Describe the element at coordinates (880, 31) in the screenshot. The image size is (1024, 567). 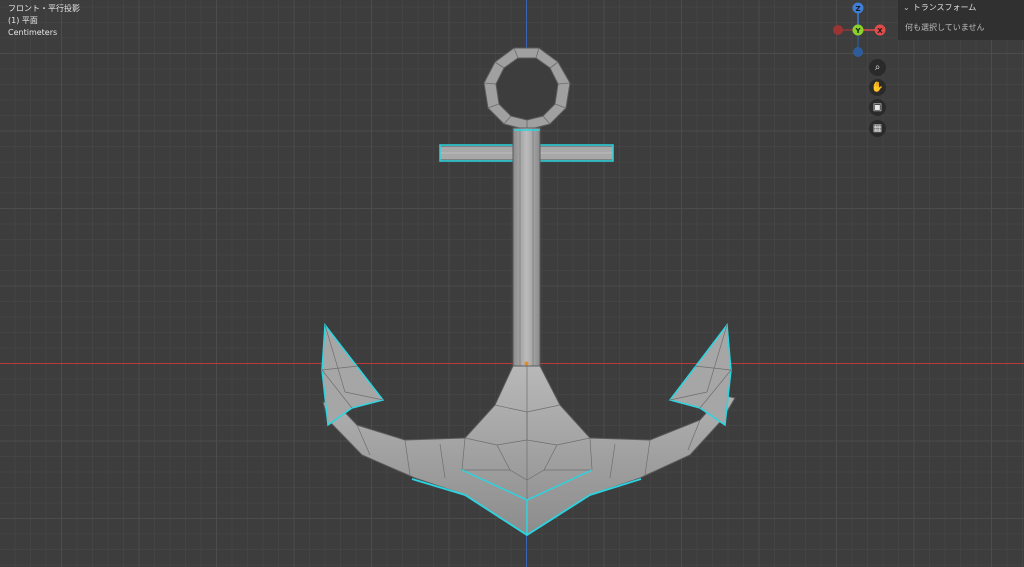
I see `gizmo-x-label: X` at that location.